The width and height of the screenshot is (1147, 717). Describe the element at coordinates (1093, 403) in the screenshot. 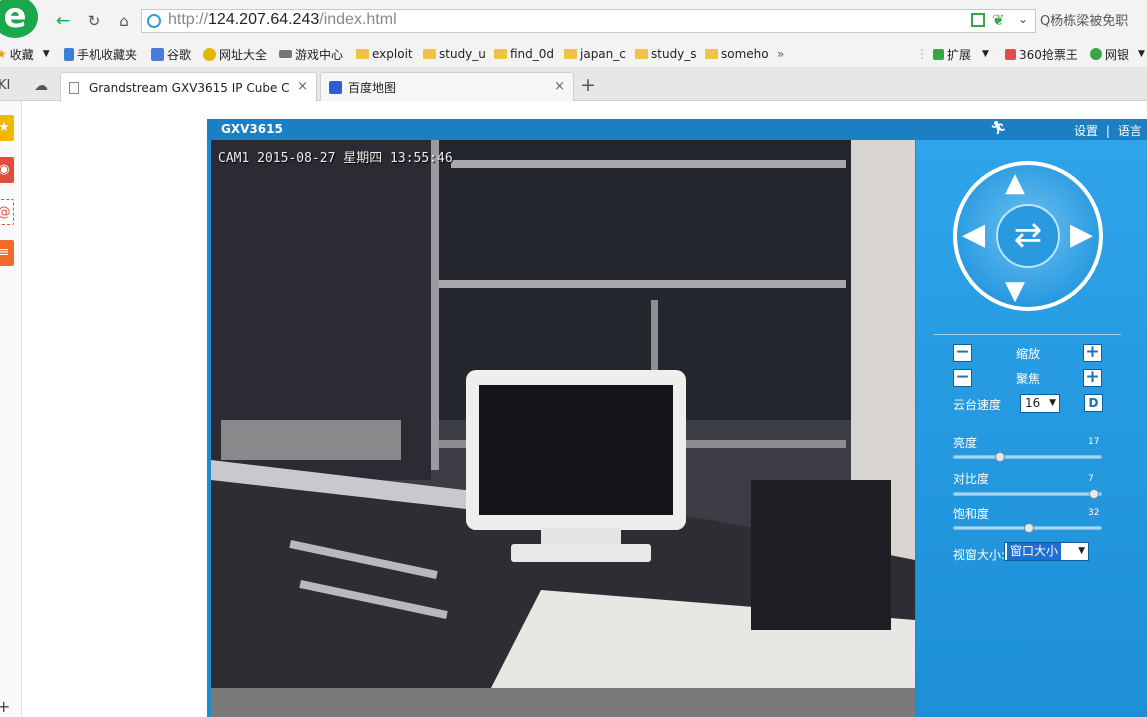

I see `d-button: D` at that location.